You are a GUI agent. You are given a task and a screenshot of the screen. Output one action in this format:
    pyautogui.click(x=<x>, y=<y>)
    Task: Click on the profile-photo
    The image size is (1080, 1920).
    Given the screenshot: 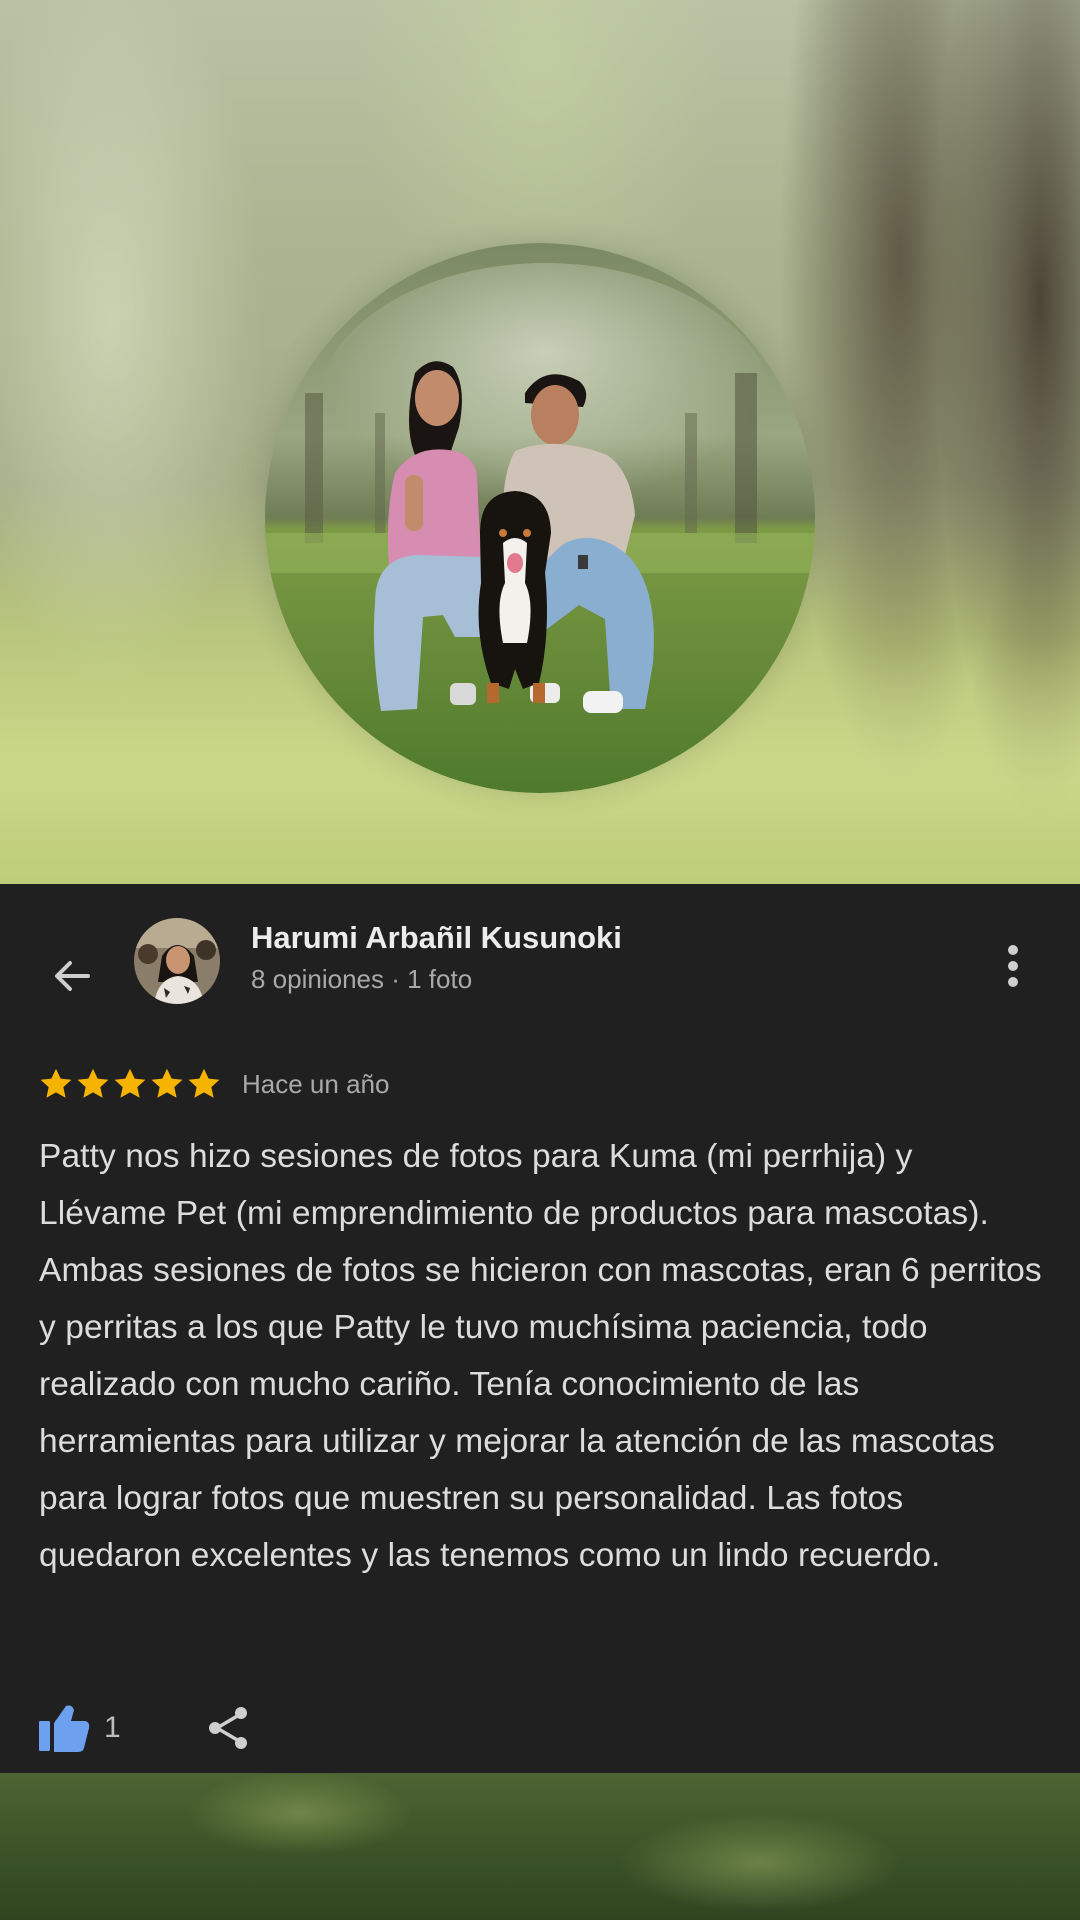 What is the action you would take?
    pyautogui.click(x=540, y=518)
    